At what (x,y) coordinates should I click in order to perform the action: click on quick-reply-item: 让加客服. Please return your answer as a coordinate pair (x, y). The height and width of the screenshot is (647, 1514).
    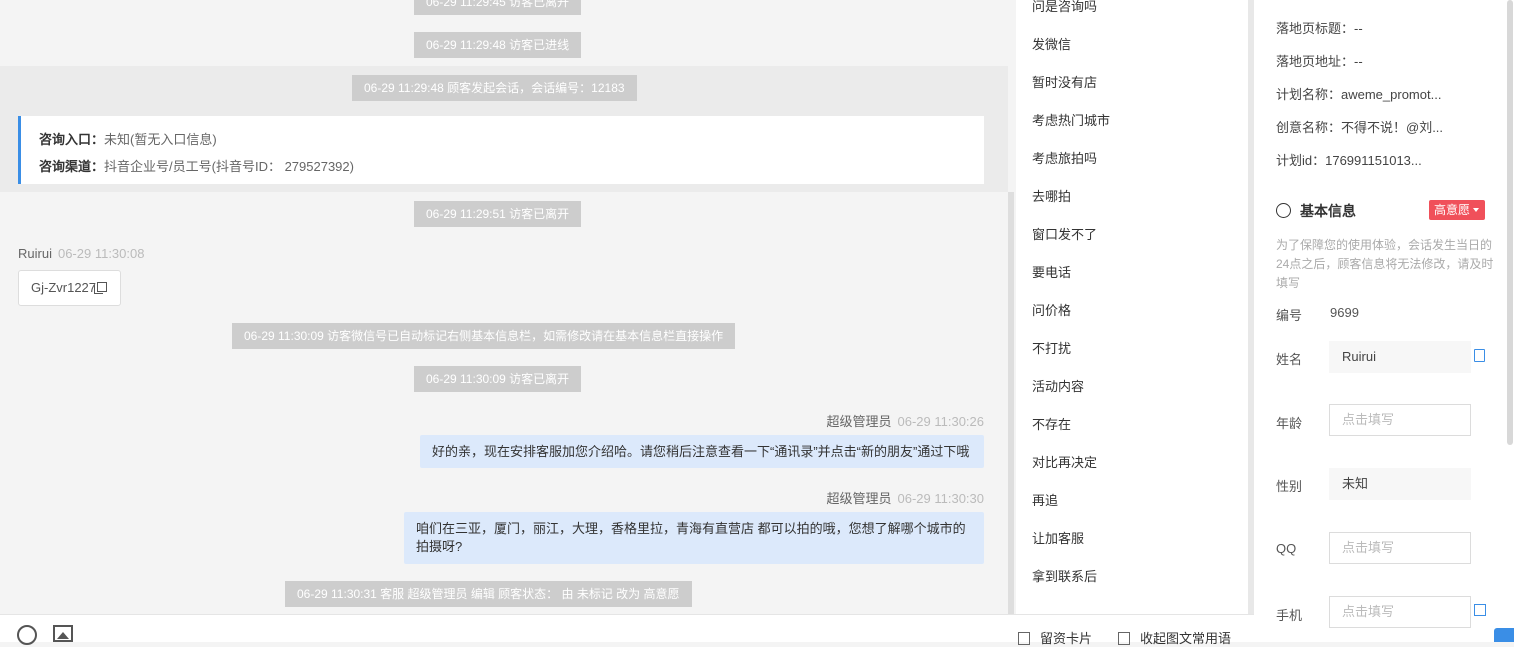
    Looking at the image, I should click on (1058, 537).